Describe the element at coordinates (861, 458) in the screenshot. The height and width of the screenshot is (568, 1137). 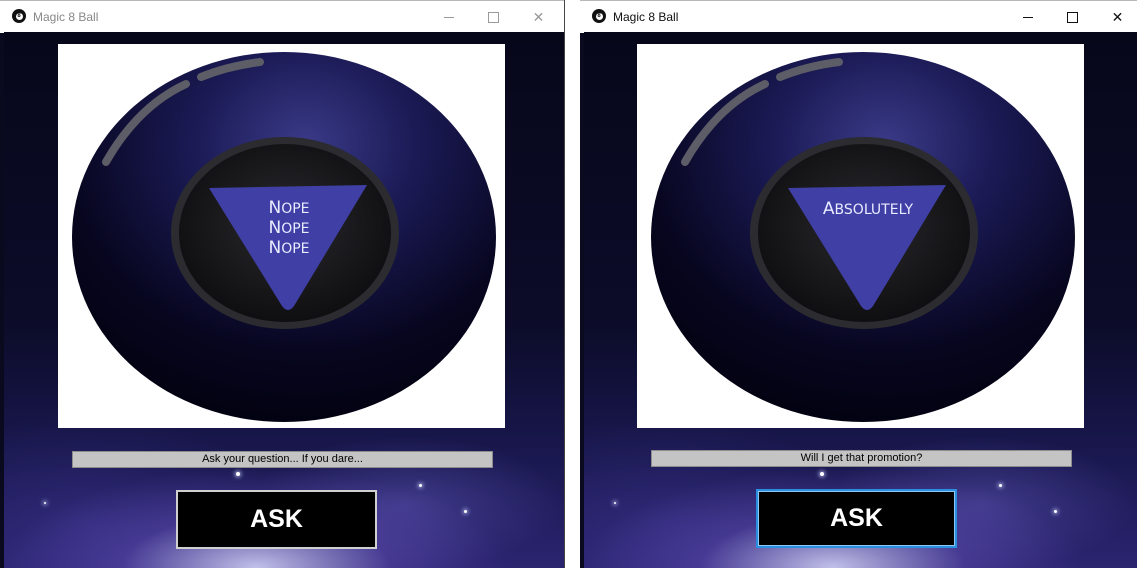
I see `question-input: Will I get that promotion?` at that location.